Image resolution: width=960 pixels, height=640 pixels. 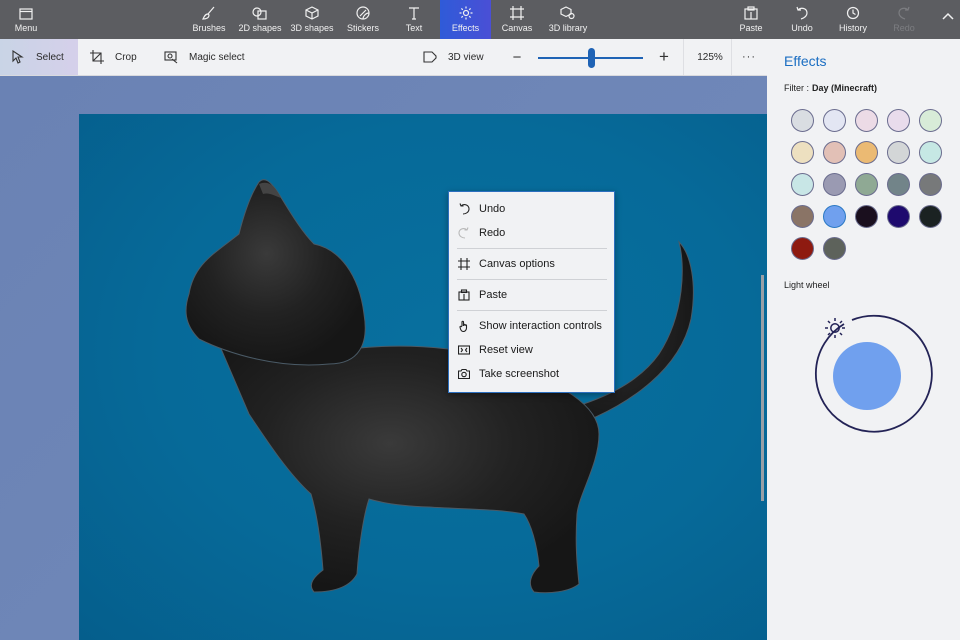 What do you see at coordinates (97, 57) in the screenshot?
I see `crop-icon` at bounding box center [97, 57].